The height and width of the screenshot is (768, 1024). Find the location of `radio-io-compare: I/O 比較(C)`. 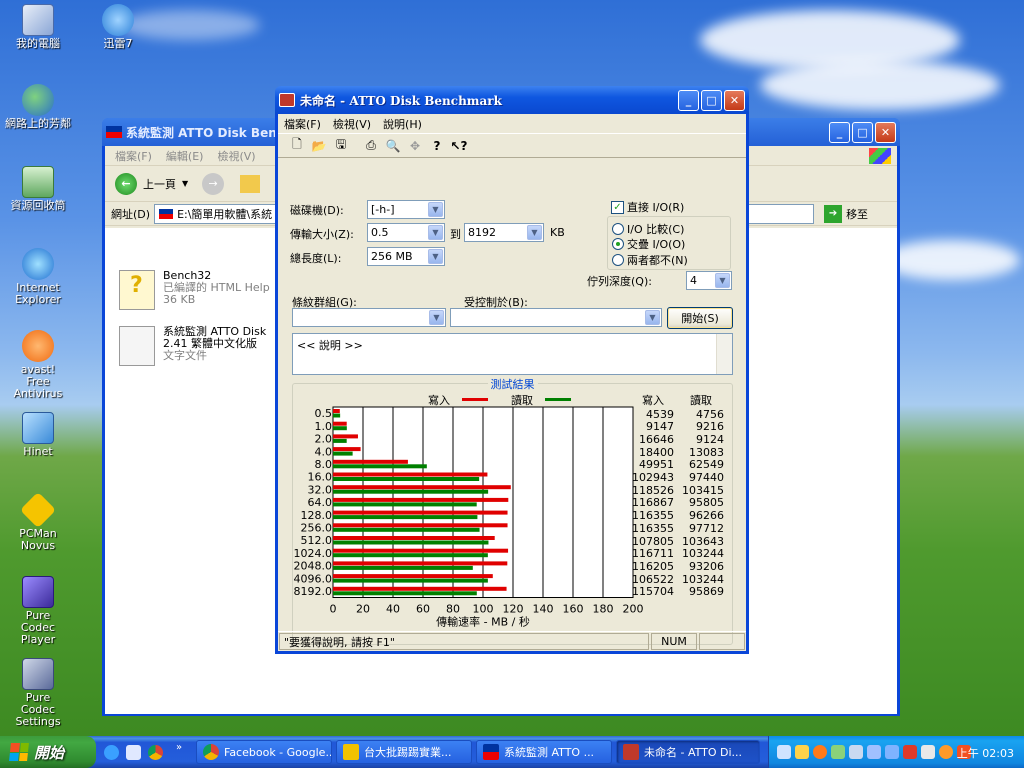

radio-io-compare: I/O 比較(C) is located at coordinates (648, 229).